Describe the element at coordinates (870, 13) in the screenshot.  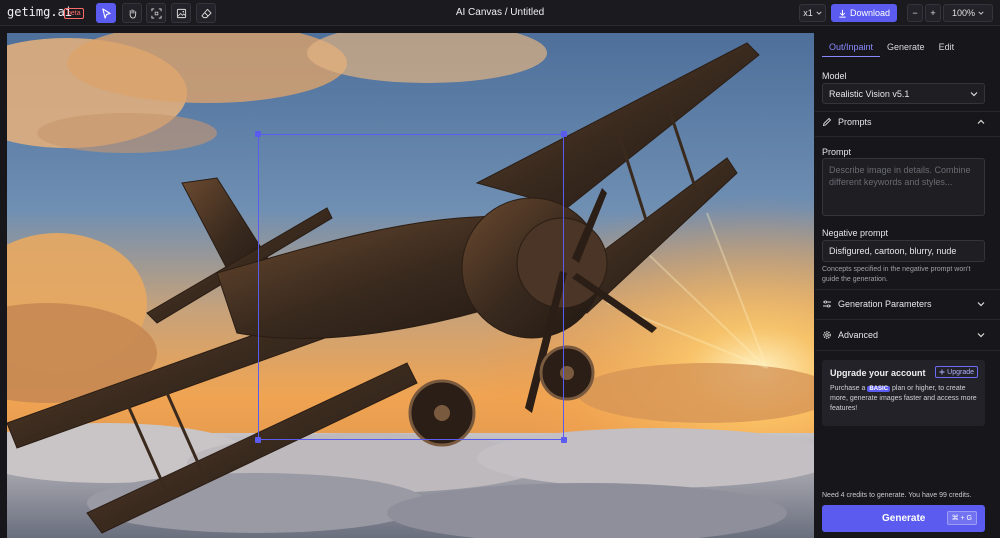
I see `download-label: Download` at that location.